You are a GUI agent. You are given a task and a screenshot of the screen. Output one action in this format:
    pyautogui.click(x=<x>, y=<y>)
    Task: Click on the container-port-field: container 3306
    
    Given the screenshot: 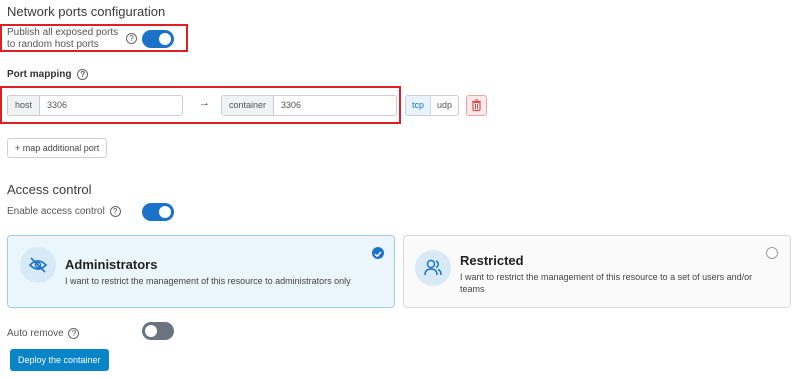 What is the action you would take?
    pyautogui.click(x=309, y=105)
    